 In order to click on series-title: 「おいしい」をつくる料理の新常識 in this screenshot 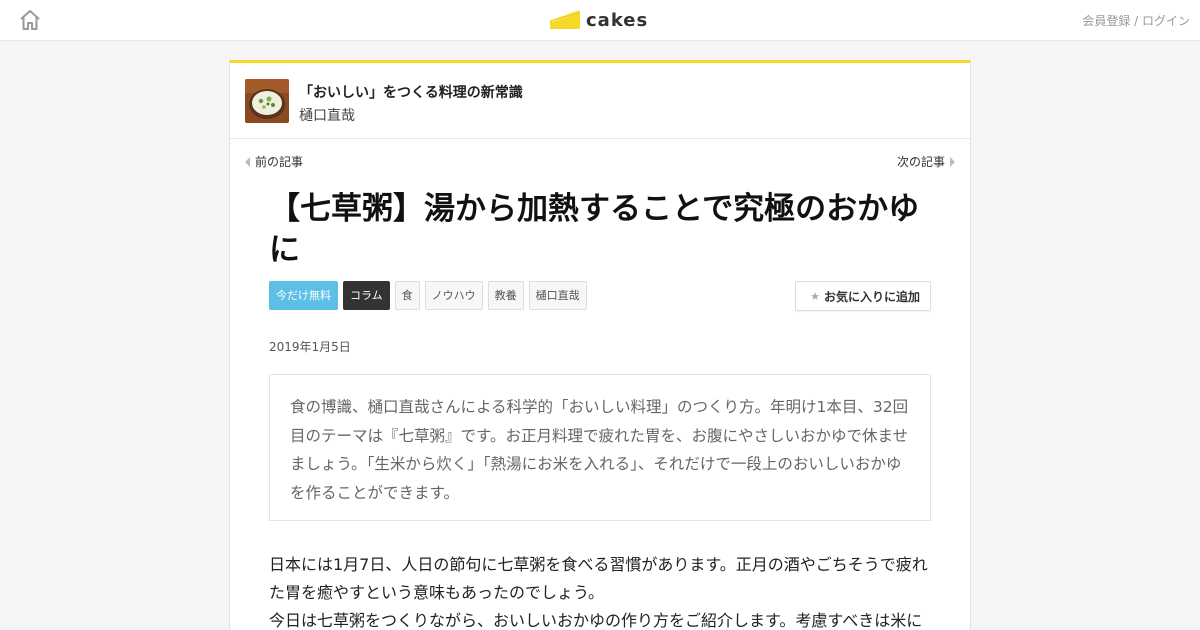, I will do `click(411, 92)`.